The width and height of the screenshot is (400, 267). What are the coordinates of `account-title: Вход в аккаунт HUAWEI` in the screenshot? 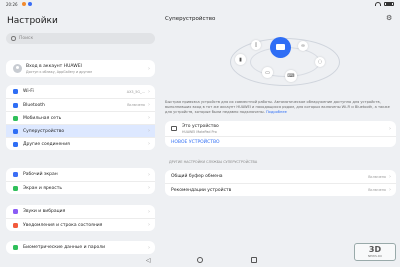 It's located at (54, 66).